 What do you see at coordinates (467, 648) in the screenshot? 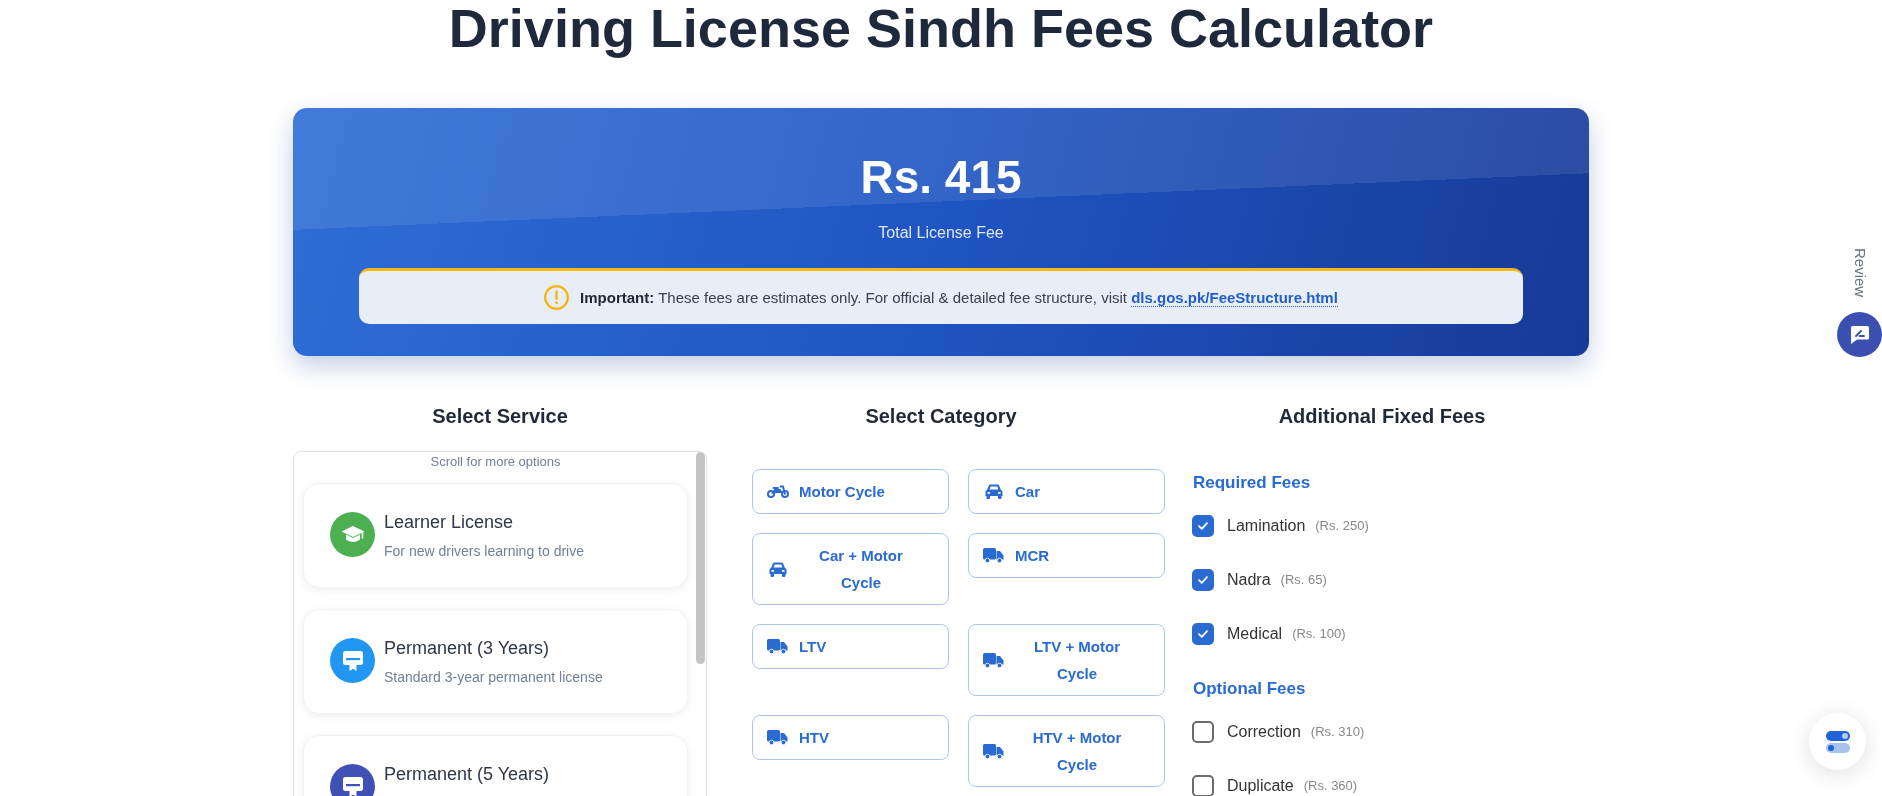
I see `service-title: Permanent (3 Years)` at bounding box center [467, 648].